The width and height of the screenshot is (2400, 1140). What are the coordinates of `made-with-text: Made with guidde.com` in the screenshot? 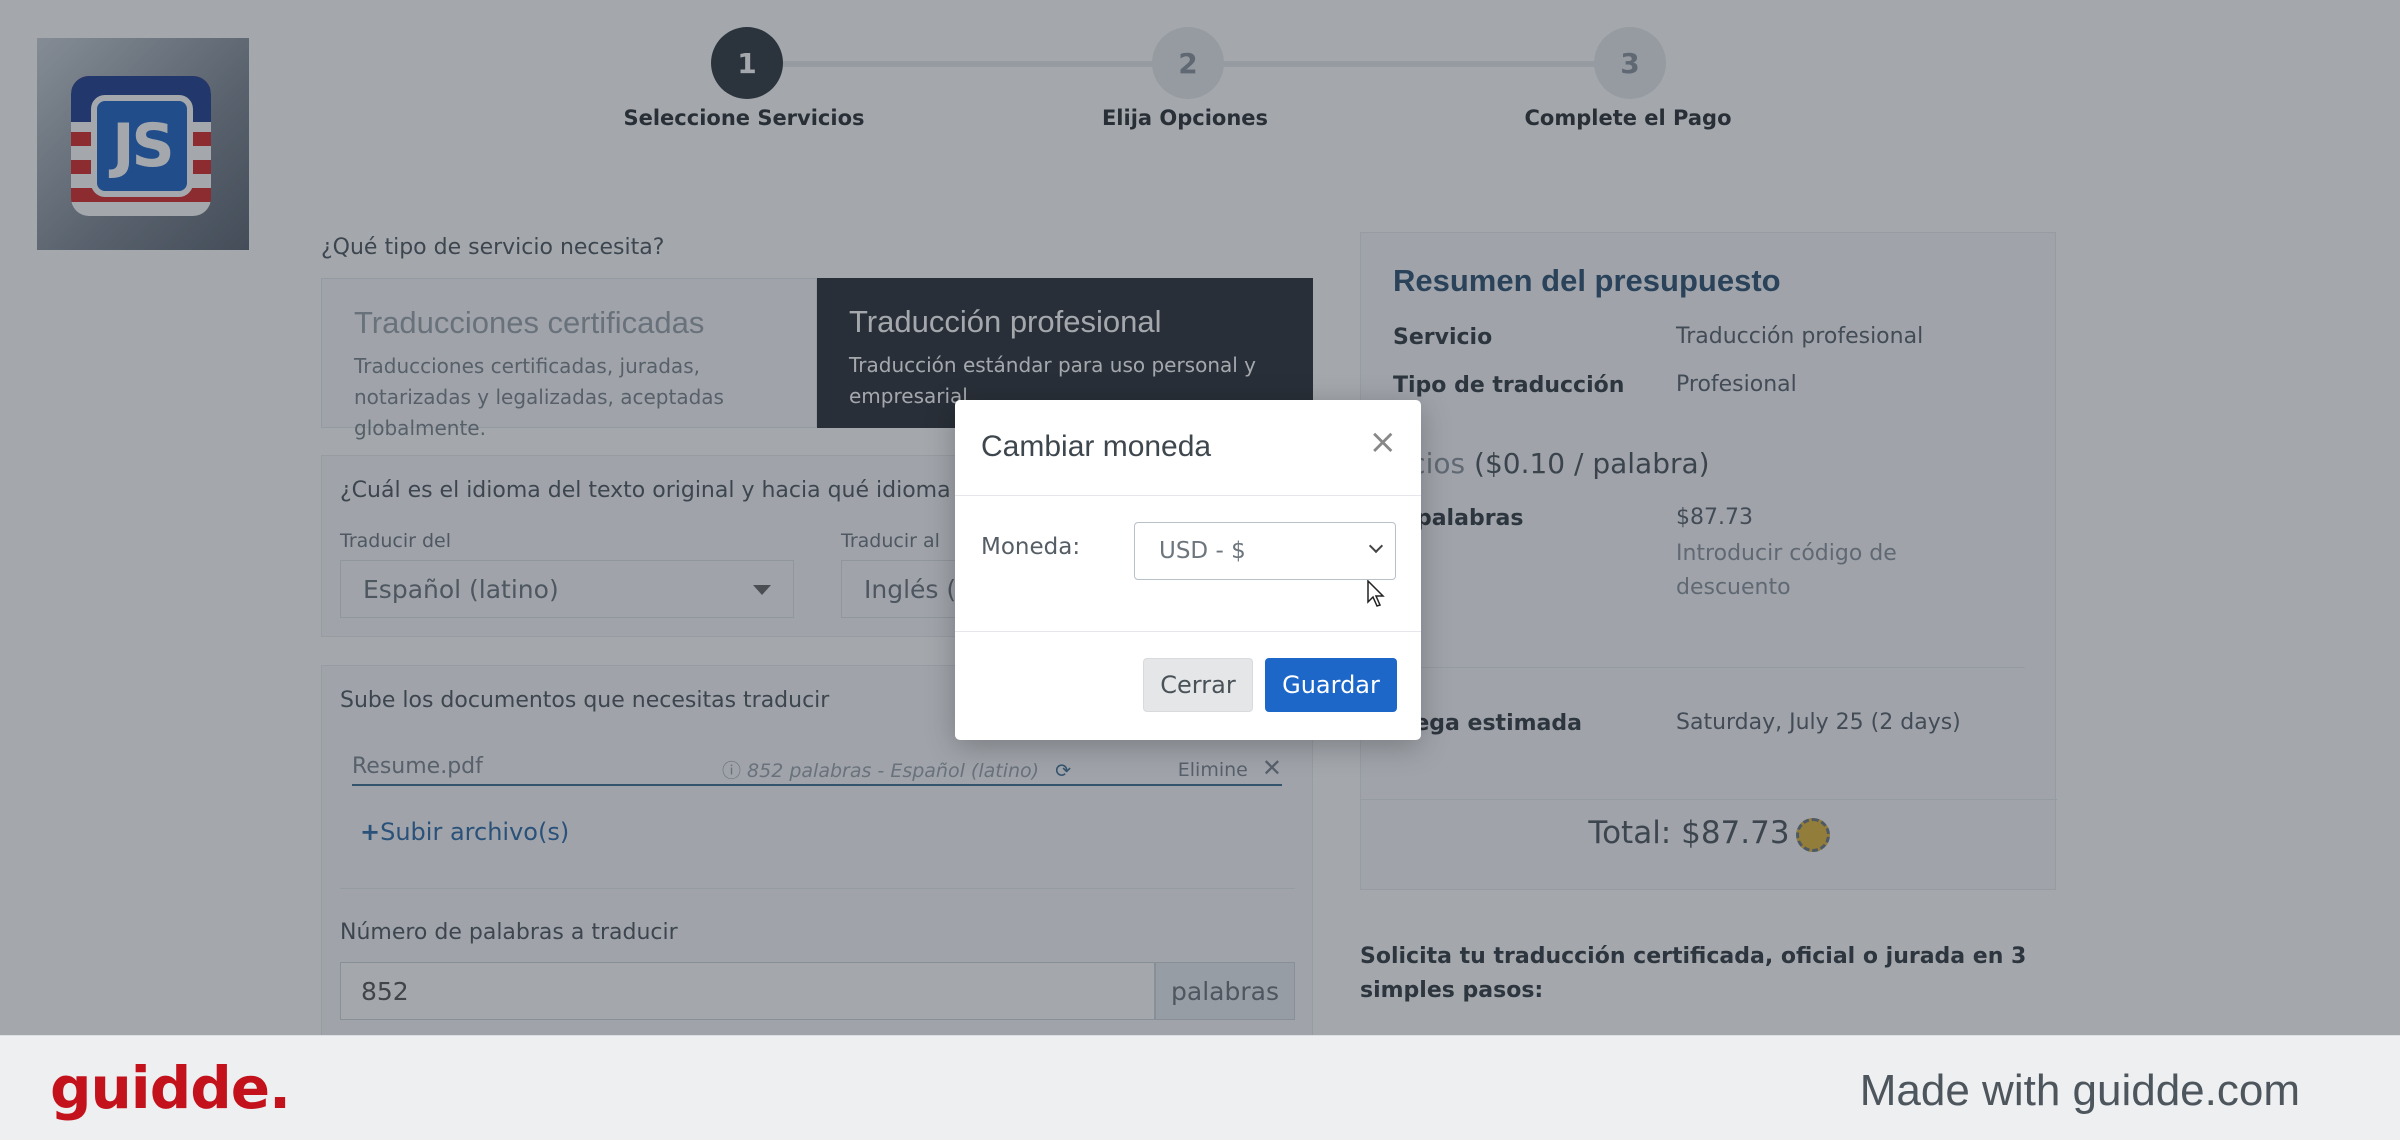 It's located at (2079, 1090).